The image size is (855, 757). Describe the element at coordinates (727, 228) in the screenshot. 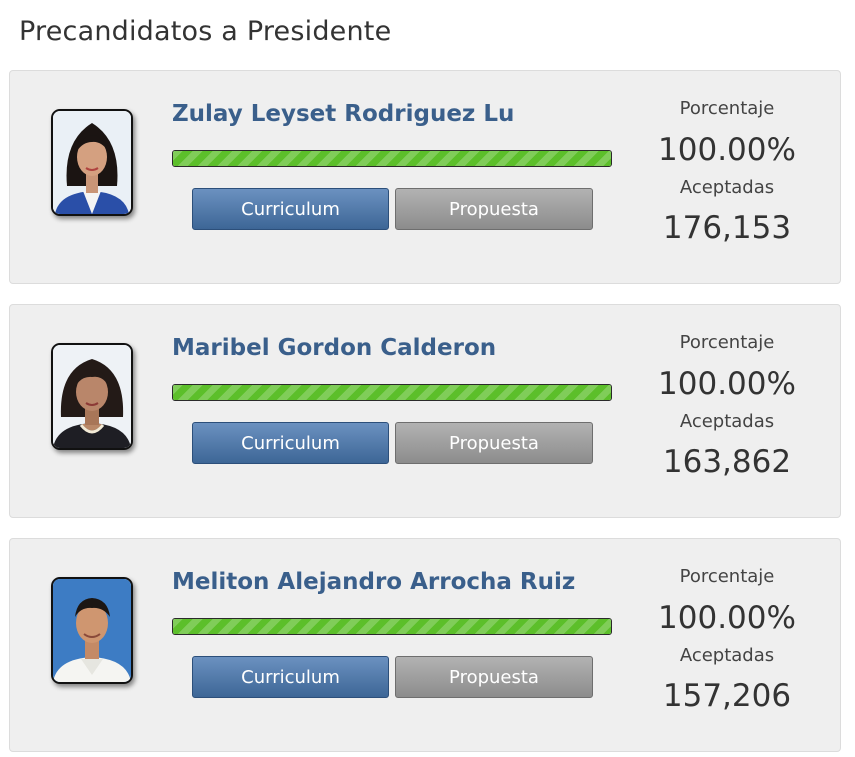

I see `accepted-value: 176,153` at that location.